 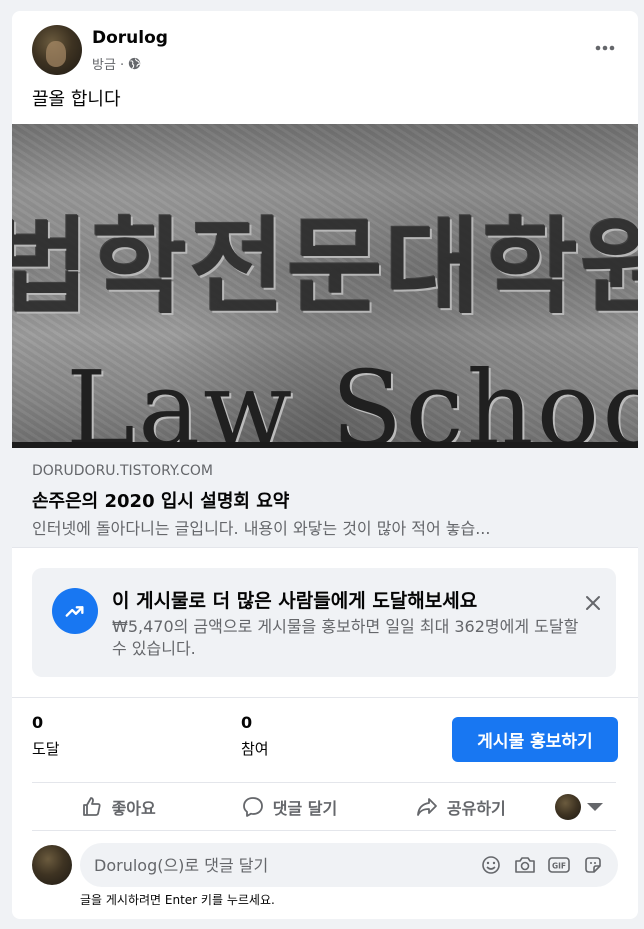 I want to click on like-icon, so click(x=91, y=806).